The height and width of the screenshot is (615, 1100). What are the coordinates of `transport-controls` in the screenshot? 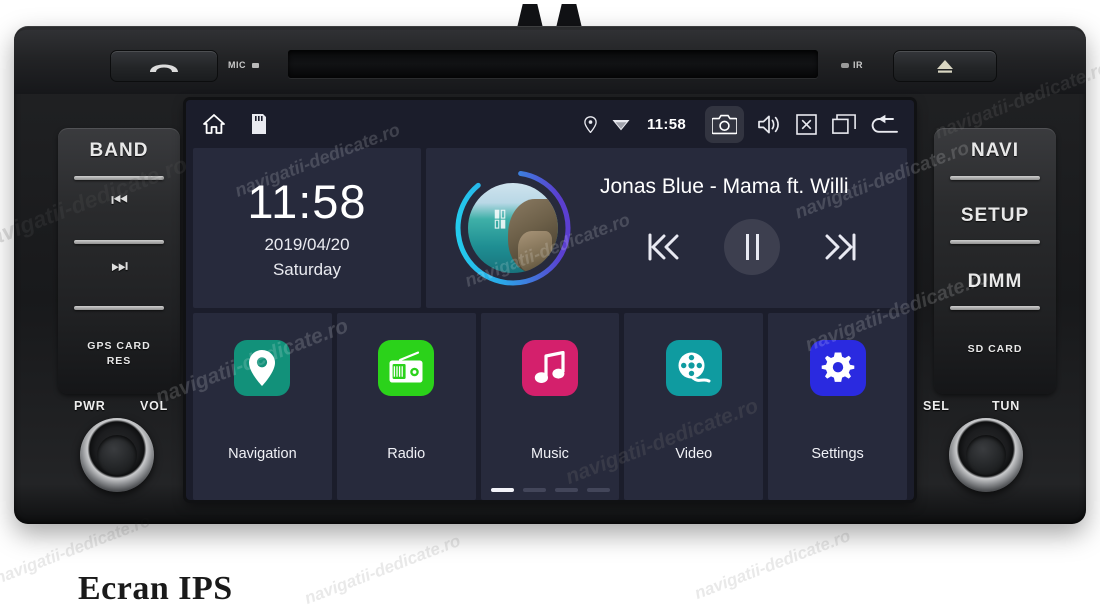 It's located at (748, 247).